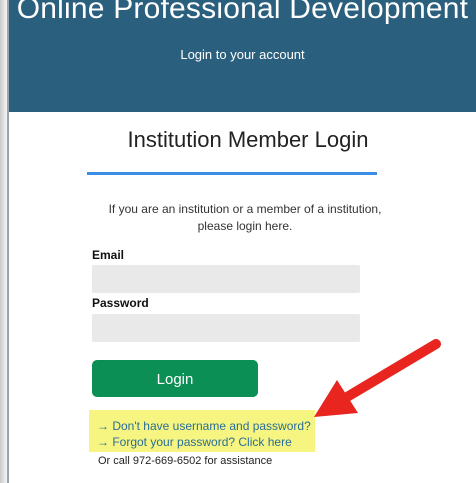 The width and height of the screenshot is (476, 483). Describe the element at coordinates (242, 12) in the screenshot. I see `site-title: Online Professional Development` at that location.